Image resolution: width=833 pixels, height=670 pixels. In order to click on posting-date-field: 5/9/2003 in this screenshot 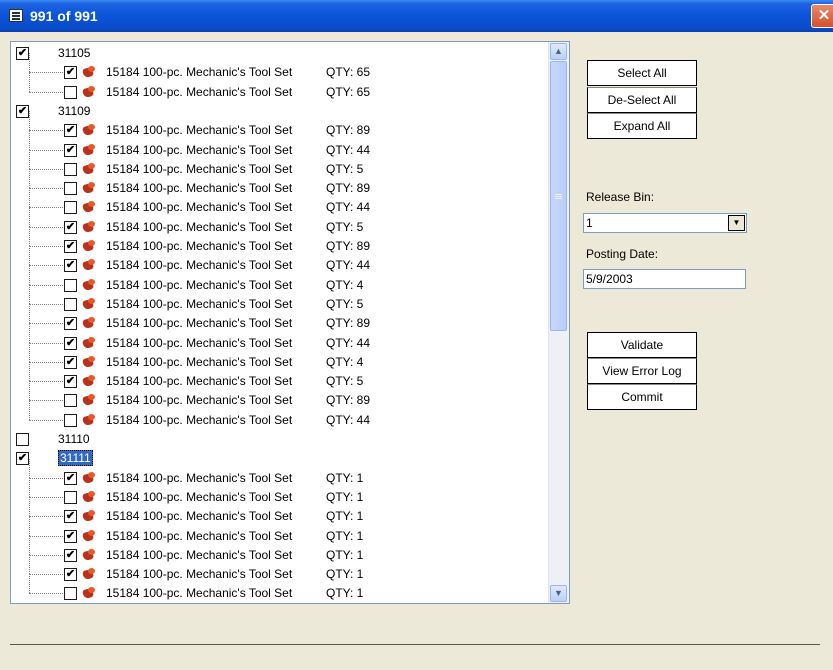, I will do `click(664, 279)`.